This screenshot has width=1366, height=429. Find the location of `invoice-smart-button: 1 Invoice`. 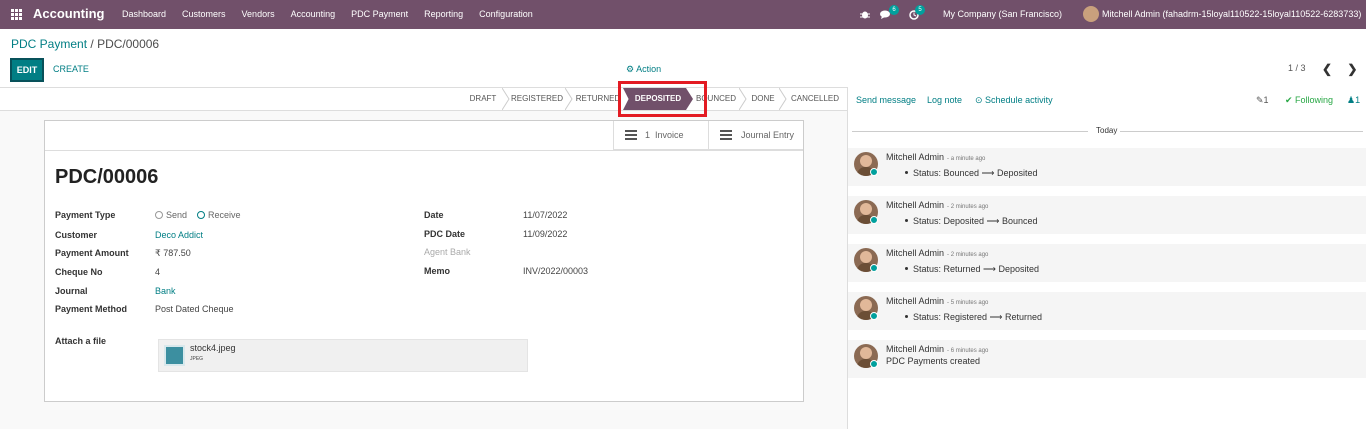

invoice-smart-button: 1 Invoice is located at coordinates (660, 135).